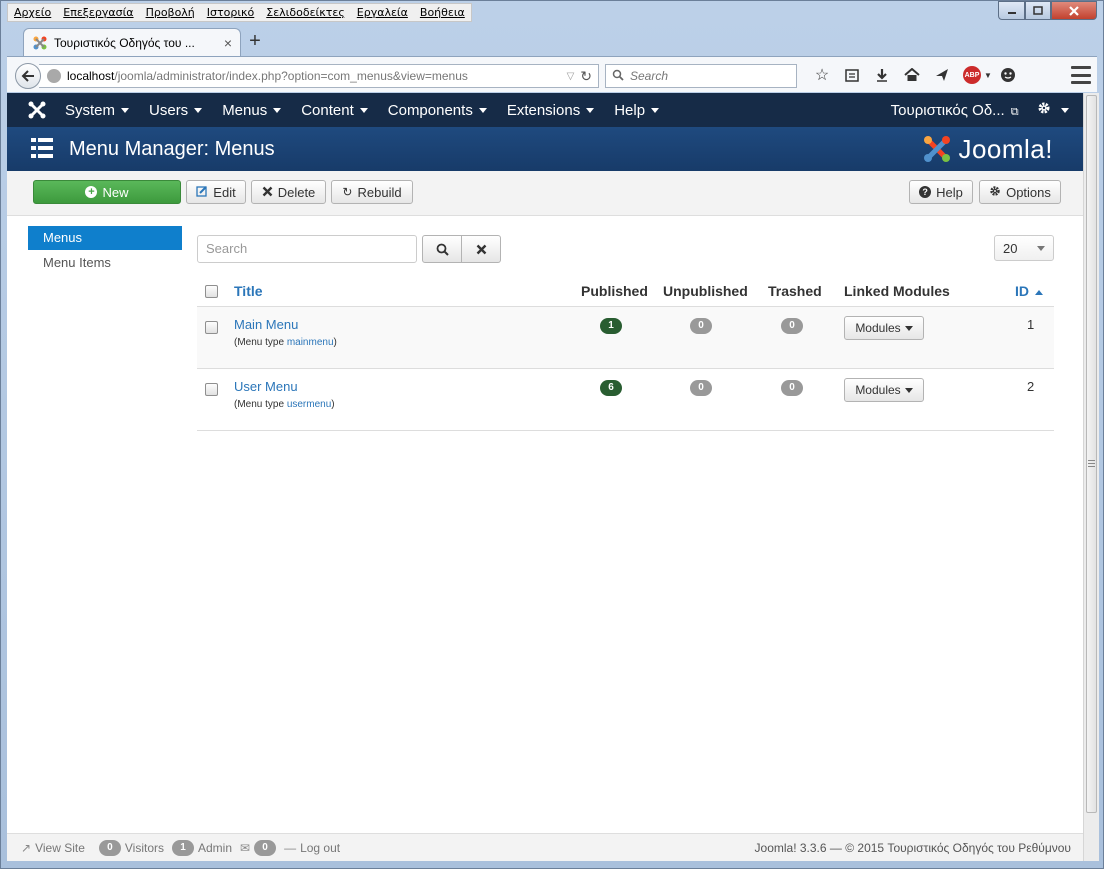 The image size is (1104, 869). I want to click on browser-tab: Τουριστικός Οδηγός του ... ×, so click(132, 42).